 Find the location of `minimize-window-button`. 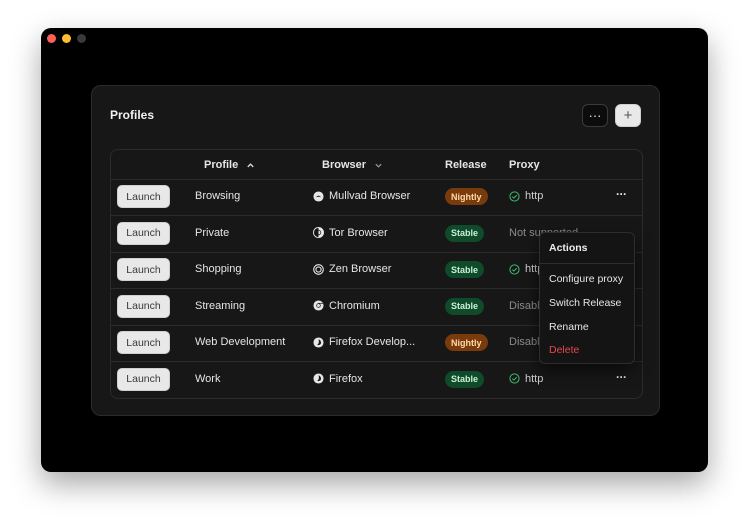

minimize-window-button is located at coordinates (66, 38).